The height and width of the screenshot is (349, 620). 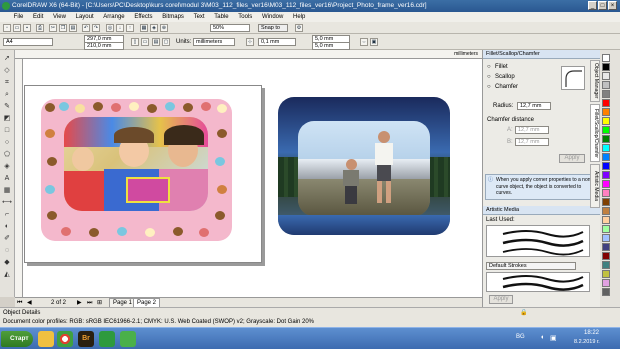 I want to click on a-distance-field: 12,7 mm, so click(x=532, y=130).